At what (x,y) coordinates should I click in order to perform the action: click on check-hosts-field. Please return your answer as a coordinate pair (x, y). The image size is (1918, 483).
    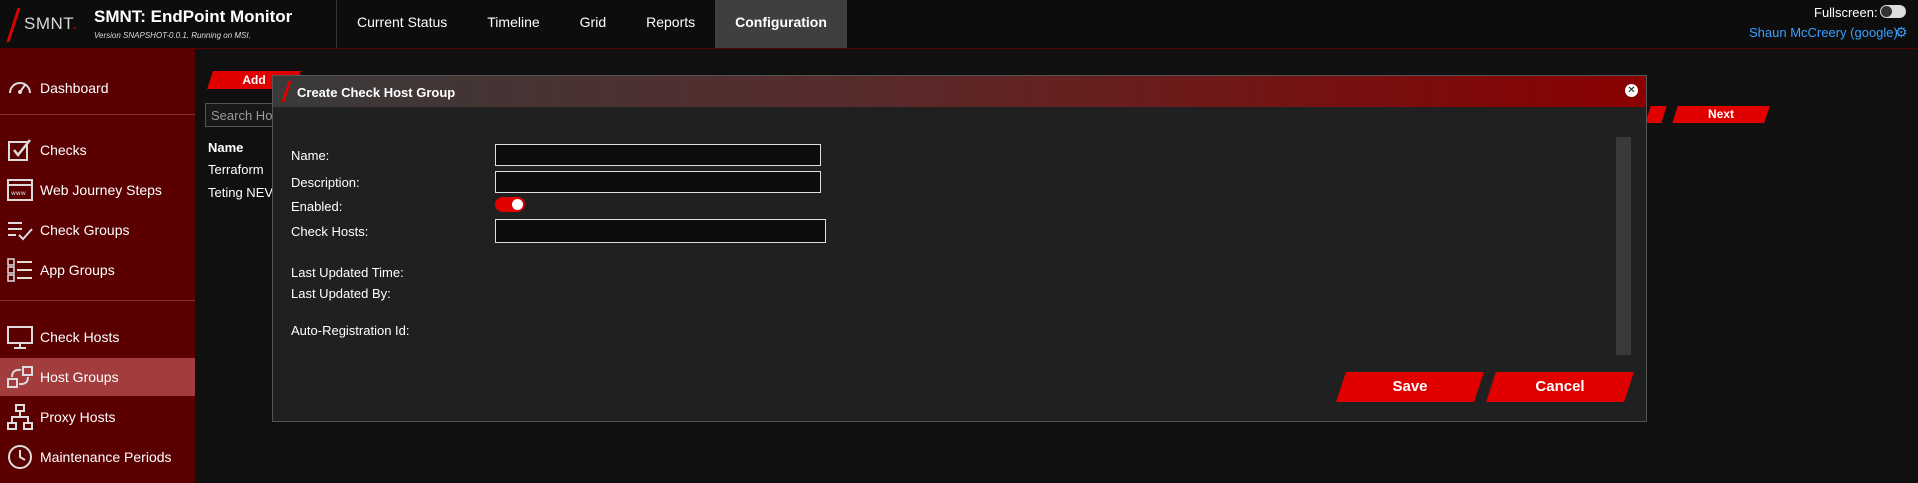
    Looking at the image, I should click on (660, 231).